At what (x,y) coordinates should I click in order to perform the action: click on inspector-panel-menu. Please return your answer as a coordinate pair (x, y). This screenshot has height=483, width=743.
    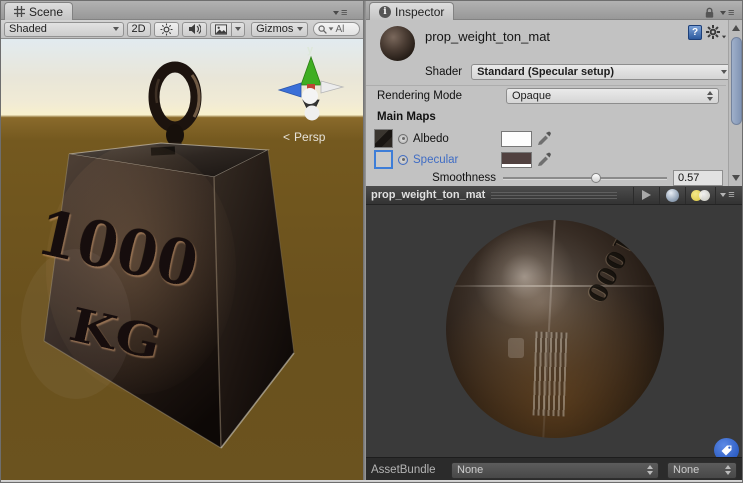
    Looking at the image, I should click on (727, 13).